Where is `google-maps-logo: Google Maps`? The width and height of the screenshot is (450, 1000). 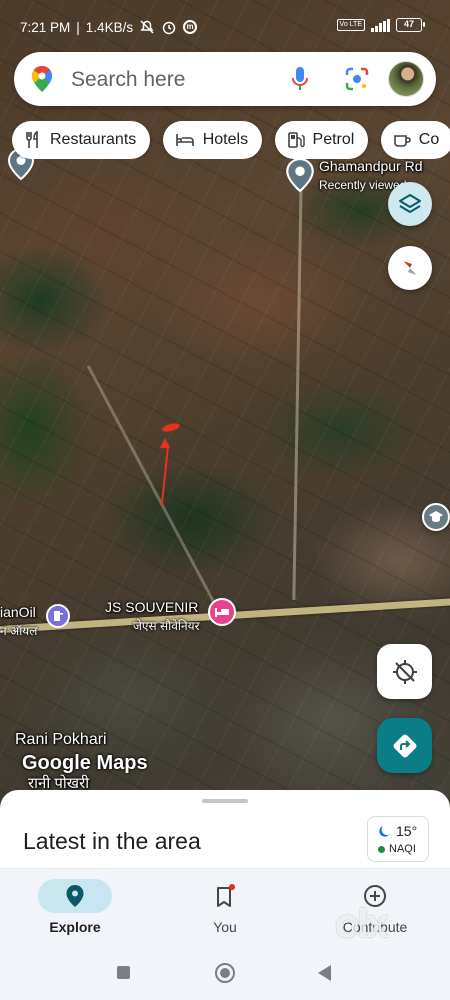 google-maps-logo: Google Maps is located at coordinates (85, 763).